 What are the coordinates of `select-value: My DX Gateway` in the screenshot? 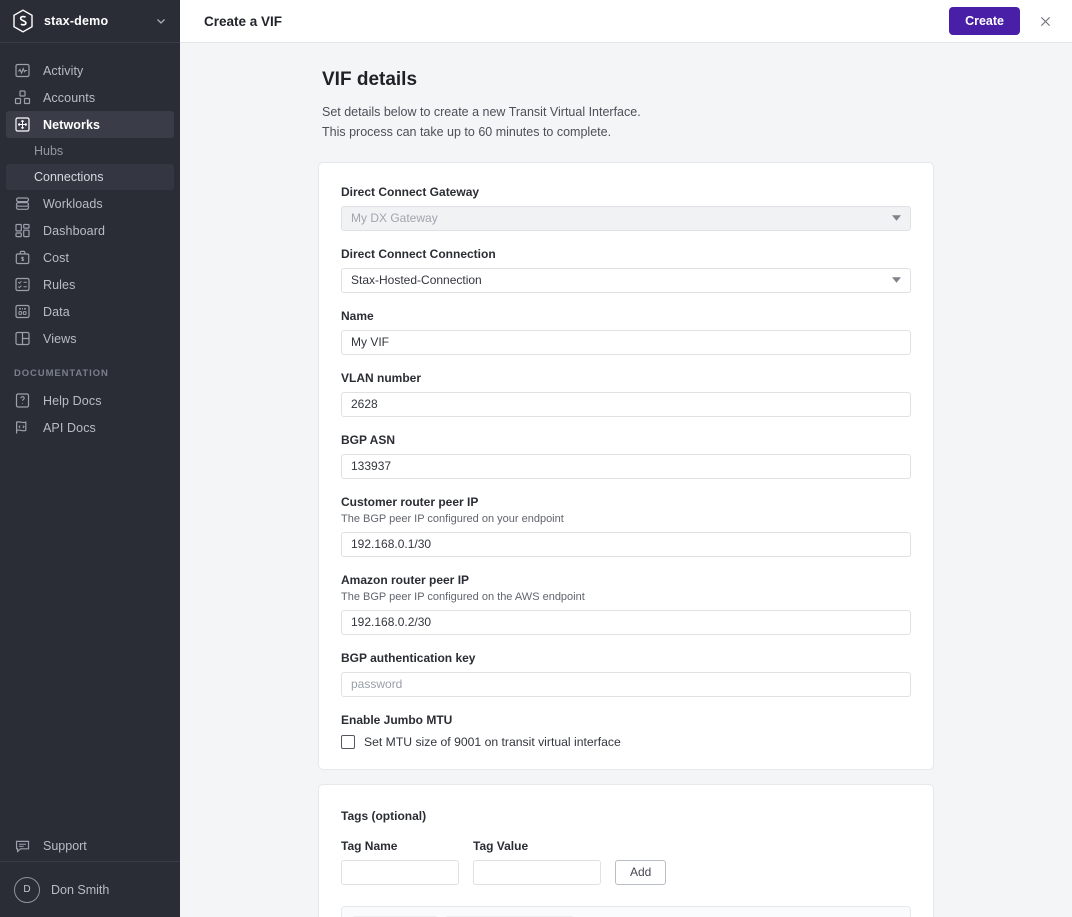 It's located at (394, 218).